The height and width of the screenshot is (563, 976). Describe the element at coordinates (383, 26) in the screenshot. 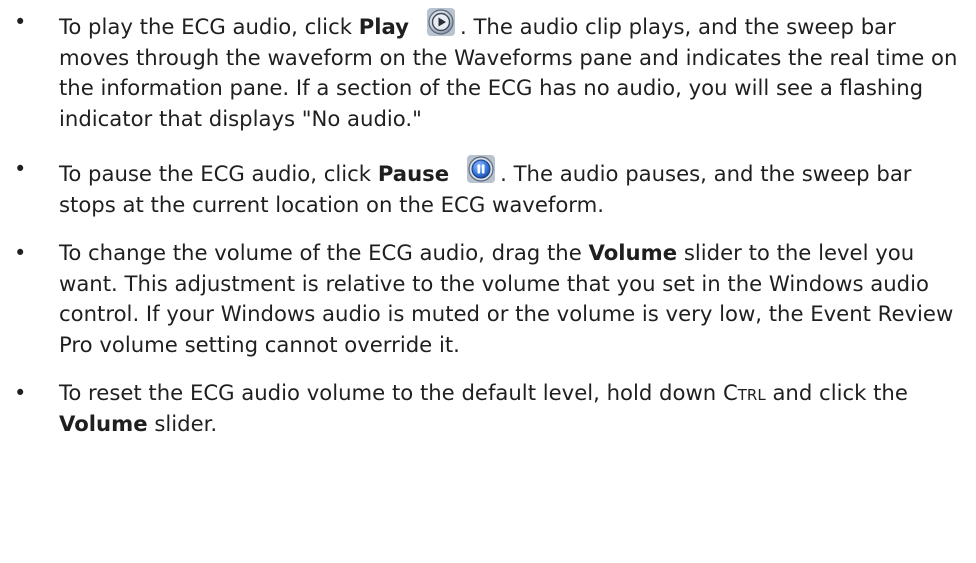

I see `play-term: Play` at that location.